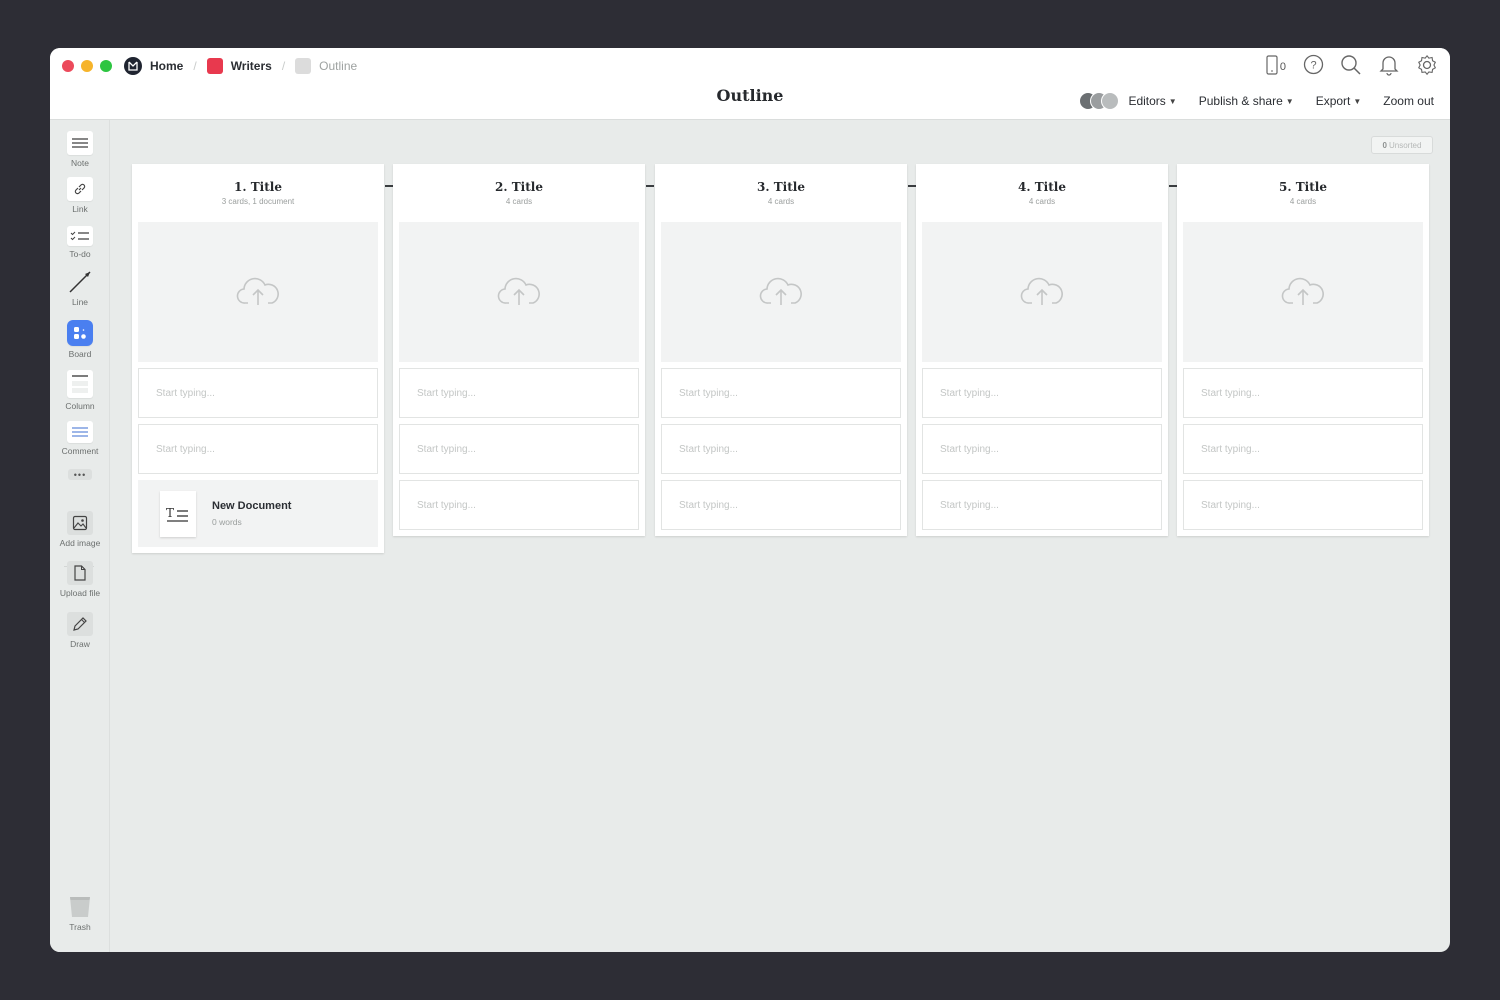 The height and width of the screenshot is (1000, 1500). Describe the element at coordinates (80, 927) in the screenshot. I see `tool-label: Trash` at that location.